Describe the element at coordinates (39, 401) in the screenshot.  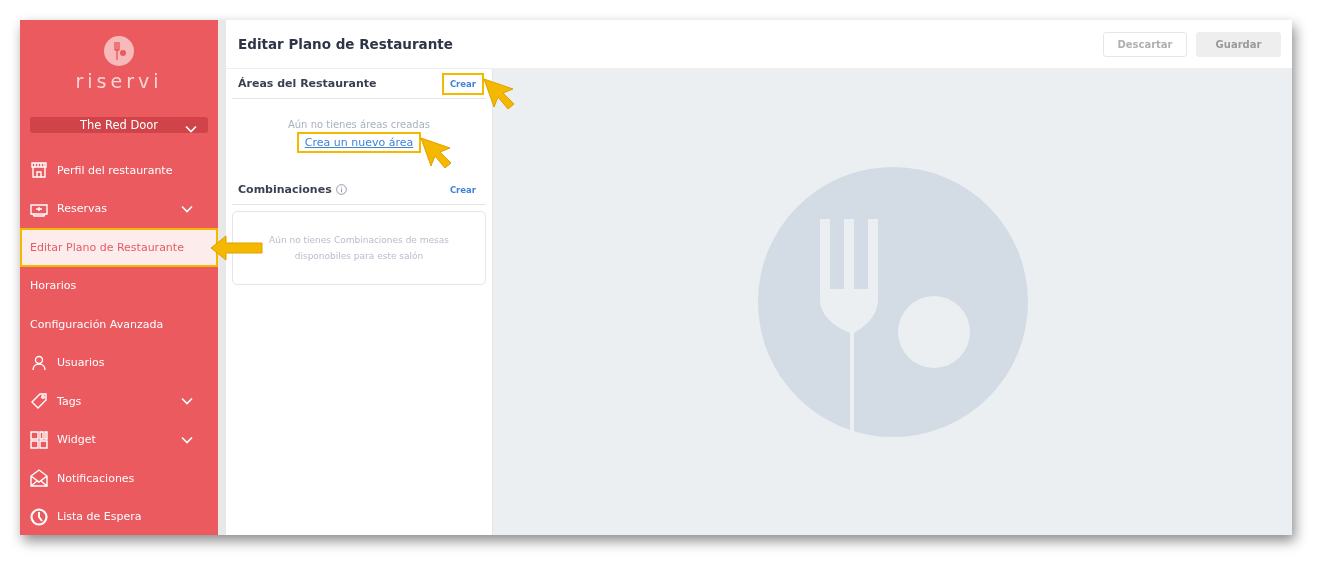
I see `tag-icon` at that location.